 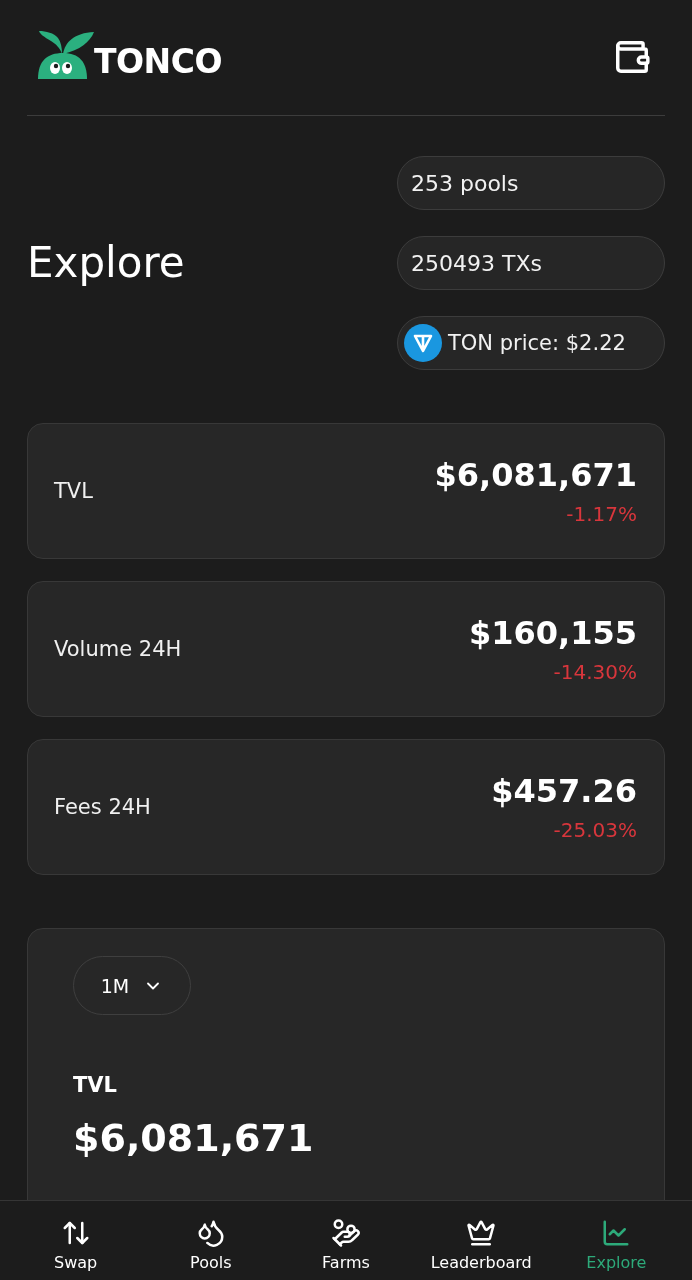 I want to click on nav-tab: Farms, so click(x=346, y=1240).